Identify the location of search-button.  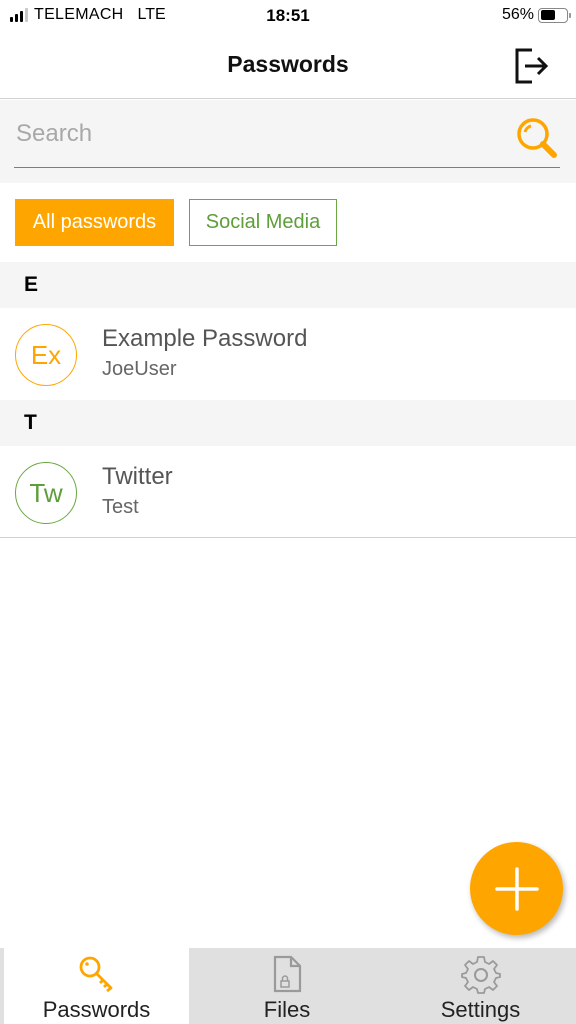
(537, 138).